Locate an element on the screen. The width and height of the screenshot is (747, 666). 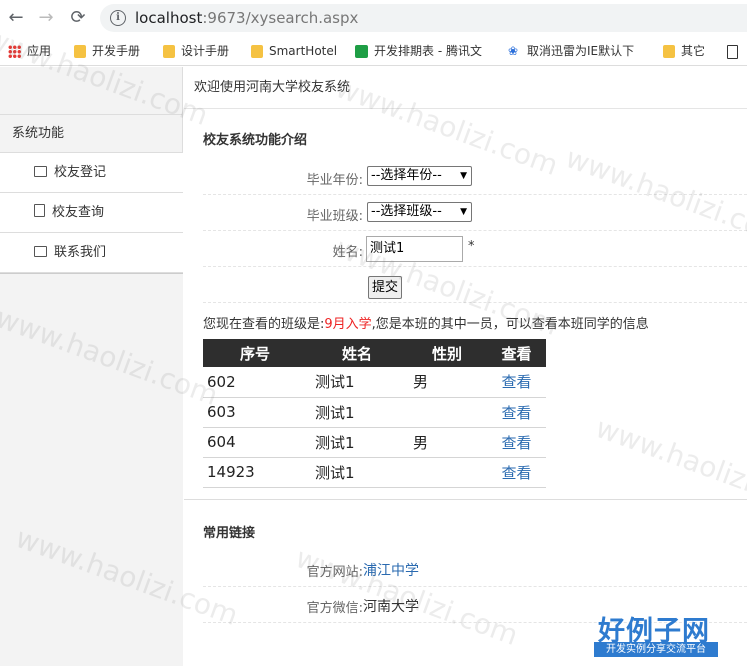
table-row: 602 测试1 男 查看 is located at coordinates (374, 382).